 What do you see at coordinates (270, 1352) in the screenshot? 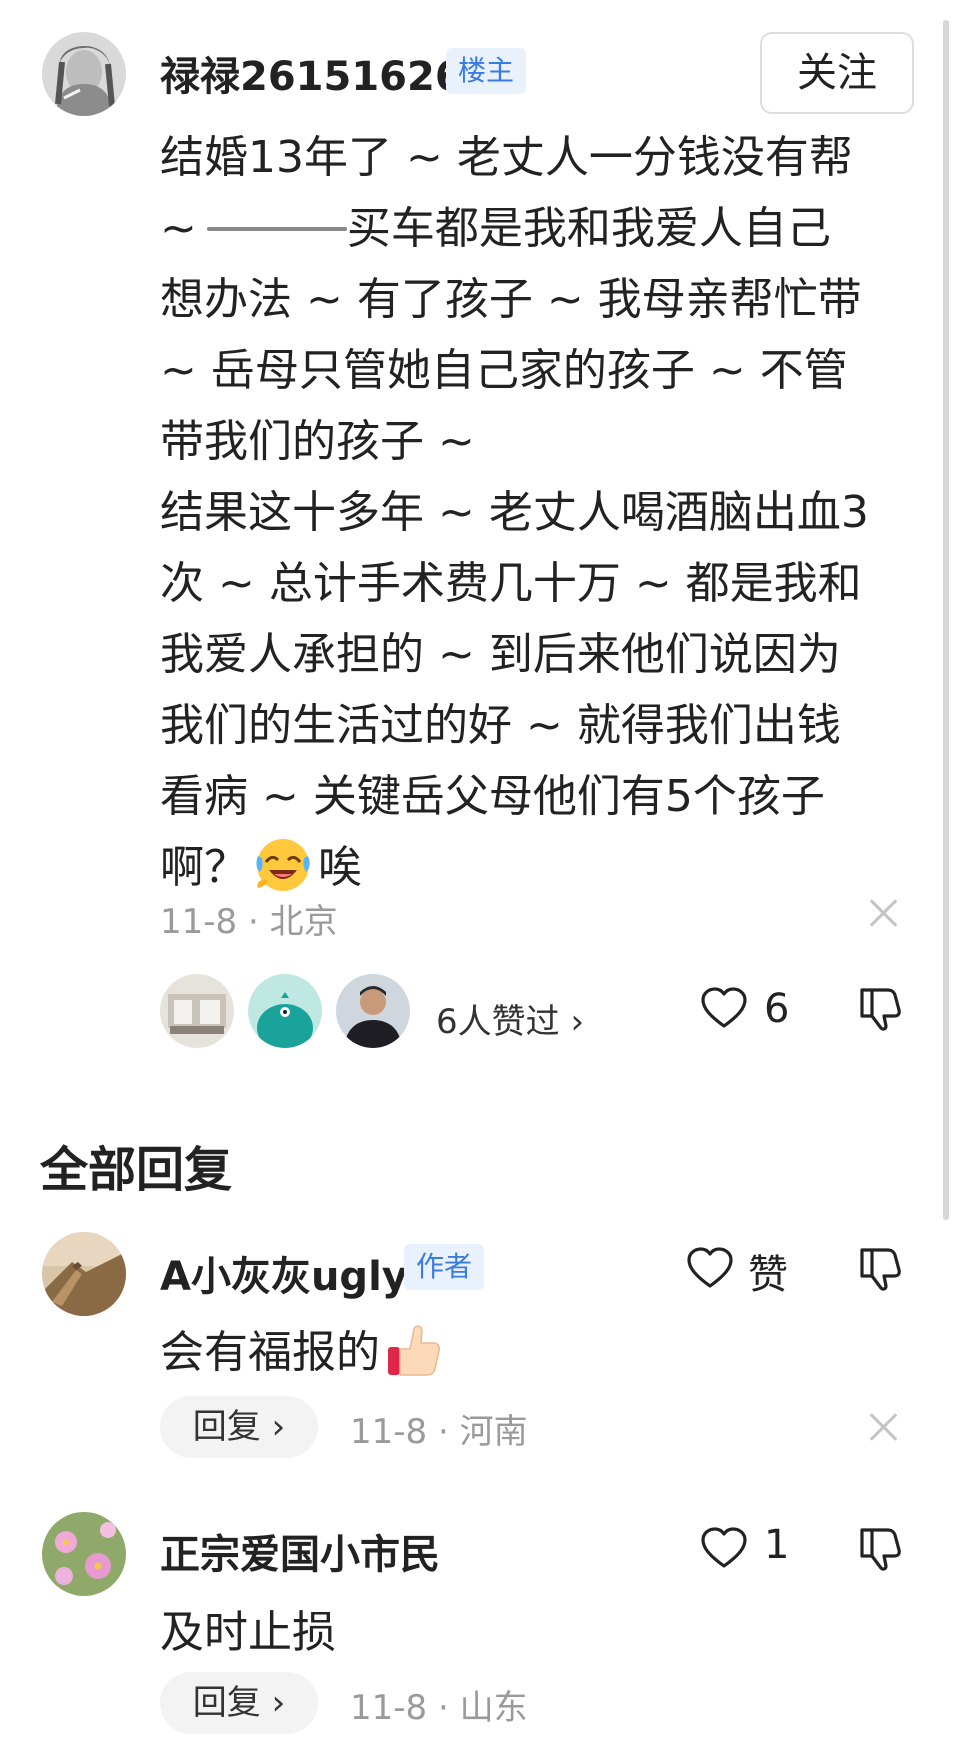
I see `reply-text-content: 会有福报的` at bounding box center [270, 1352].